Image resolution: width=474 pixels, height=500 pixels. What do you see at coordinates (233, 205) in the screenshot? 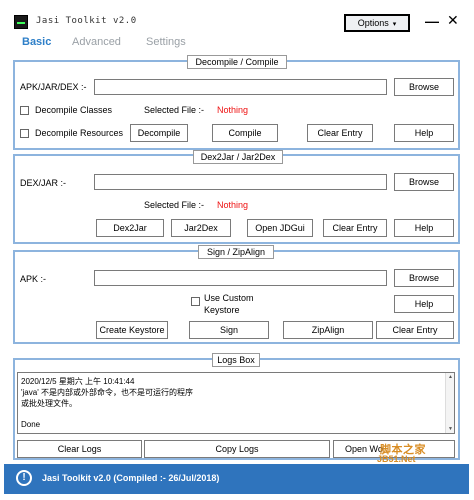
I see `dex2jar-selected-file-value: Nothing` at bounding box center [233, 205].